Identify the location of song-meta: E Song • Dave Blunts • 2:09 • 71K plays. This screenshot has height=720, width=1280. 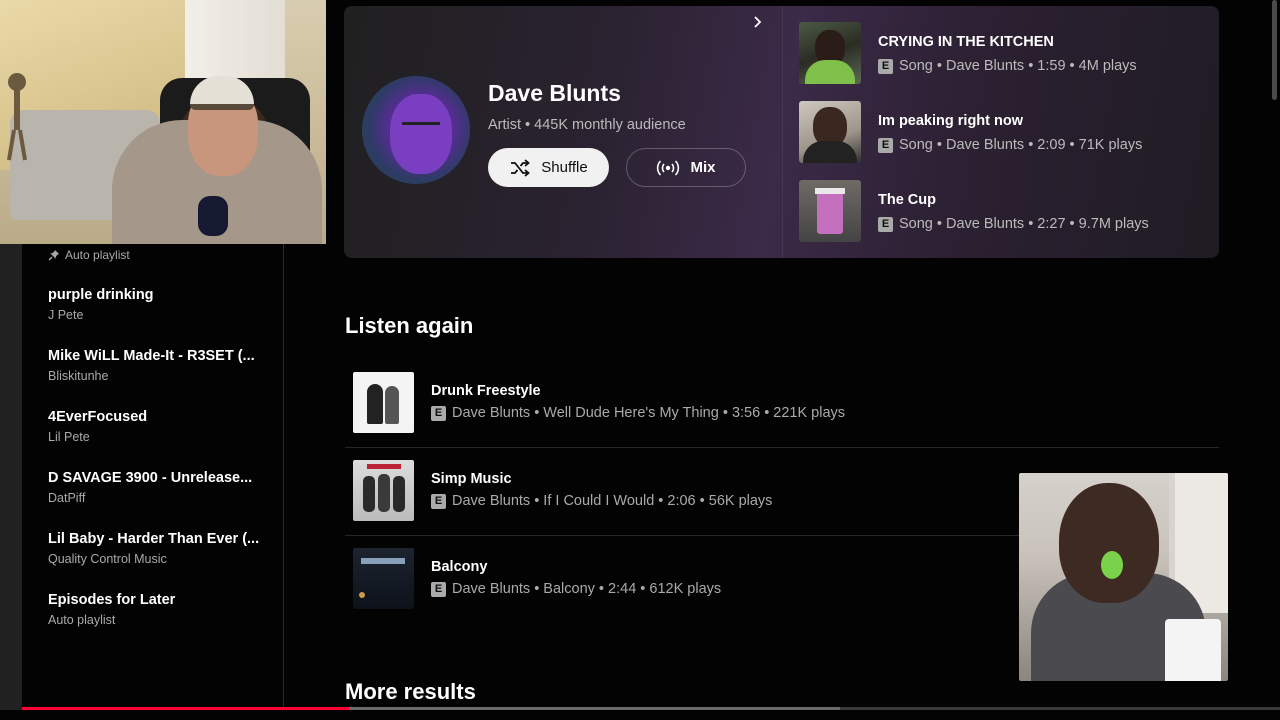
(1010, 145).